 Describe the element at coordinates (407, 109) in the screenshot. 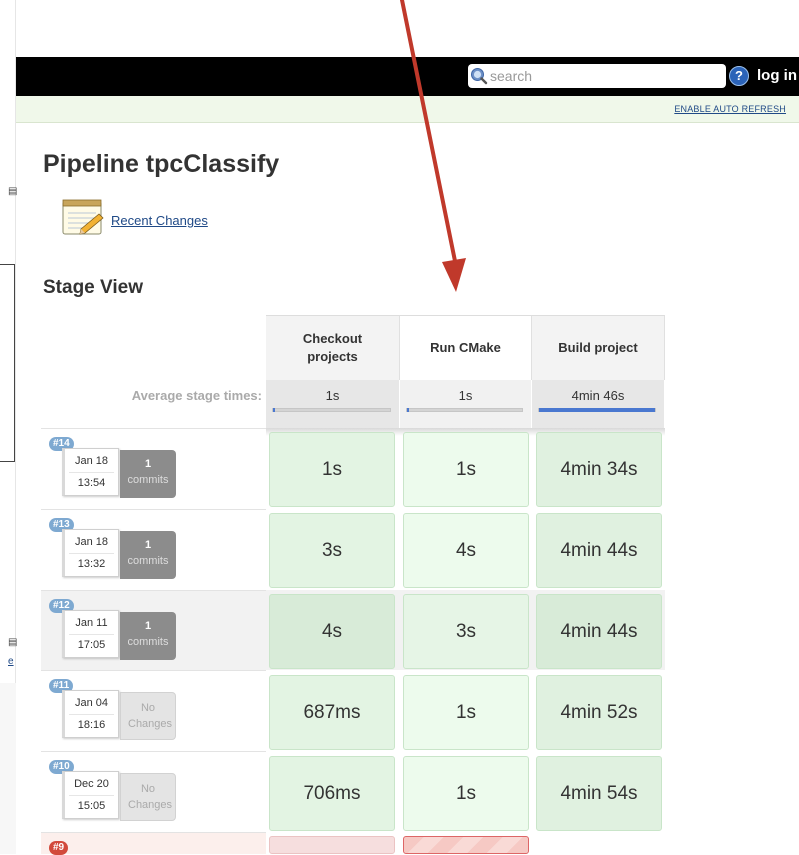

I see `sub-header-bar: ENABLE AUTO REFRESH` at that location.